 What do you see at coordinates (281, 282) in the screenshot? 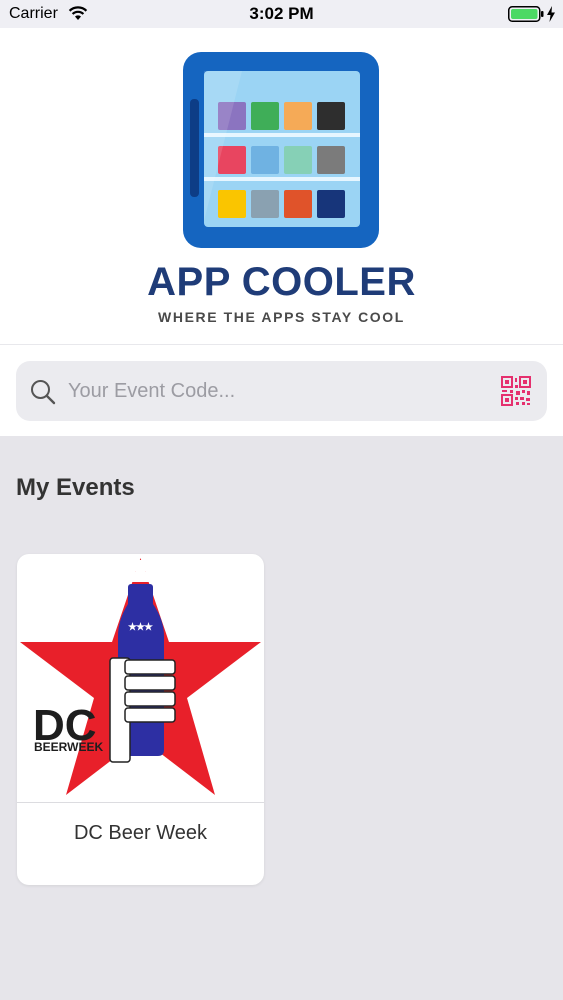
I see `logo-title: APP COOLER` at bounding box center [281, 282].